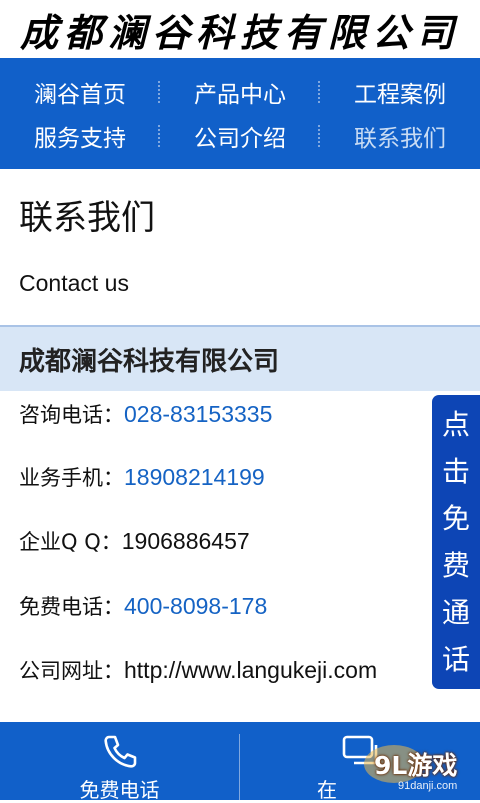 Image resolution: width=480 pixels, height=803 pixels. What do you see at coordinates (71, 607) in the screenshot?
I see `contact-label: 免费电话：` at bounding box center [71, 607].